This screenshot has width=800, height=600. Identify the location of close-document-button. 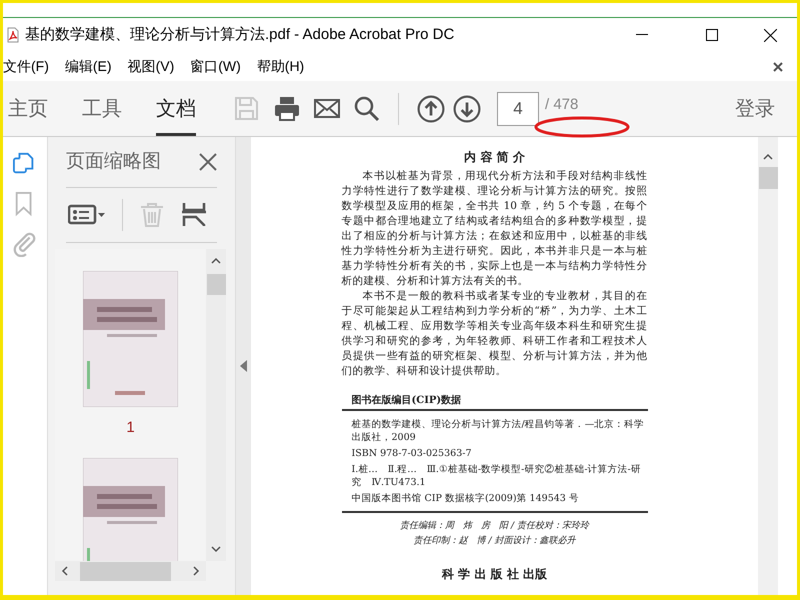
(778, 67).